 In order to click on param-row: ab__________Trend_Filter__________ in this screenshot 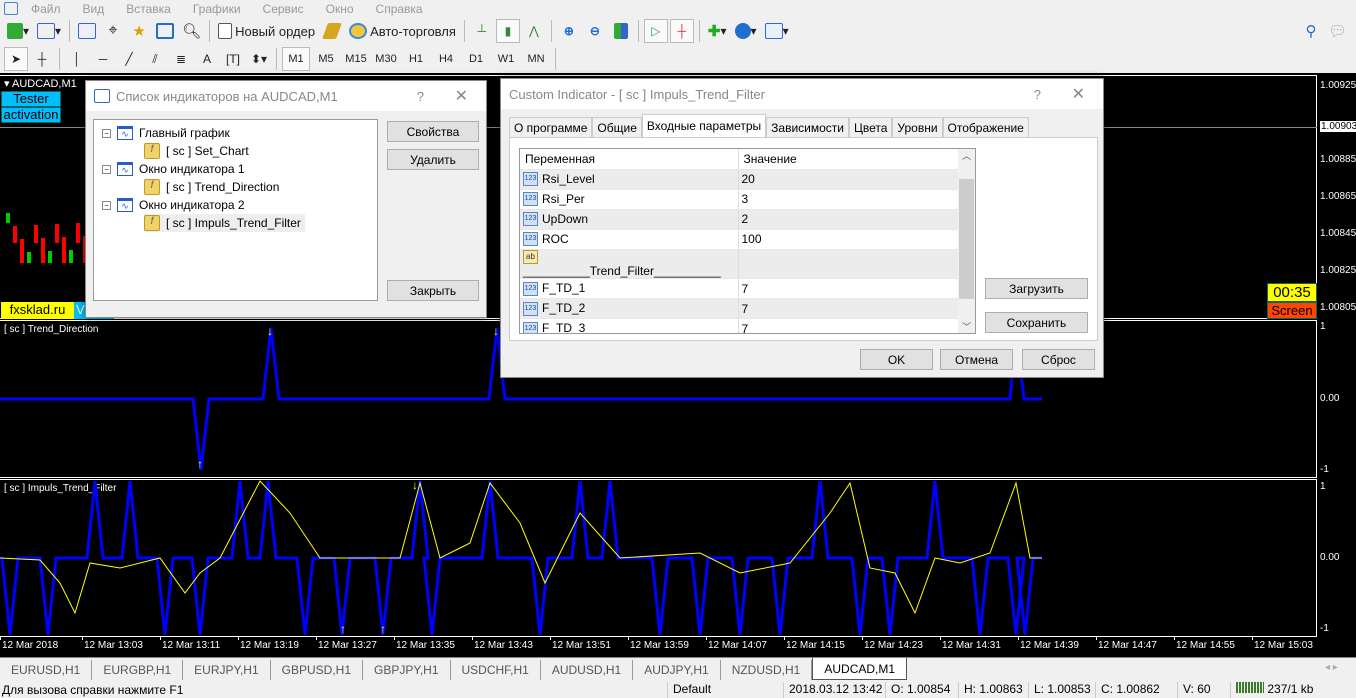, I will do `click(739, 264)`.